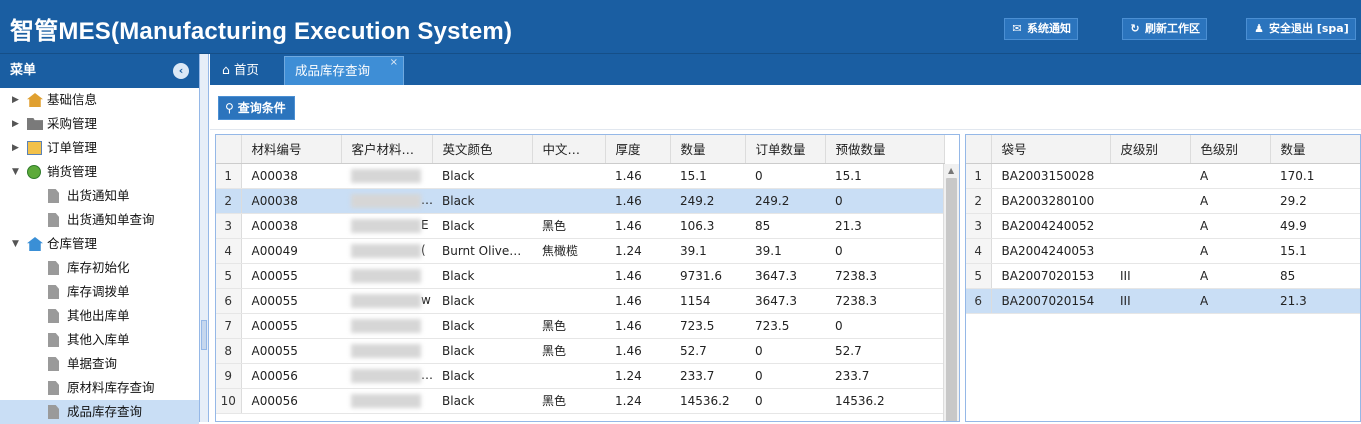 The width and height of the screenshot is (1361, 424). Describe the element at coordinates (99, 196) in the screenshot. I see `tree-node-shipping-notice: 出货通知单` at that location.